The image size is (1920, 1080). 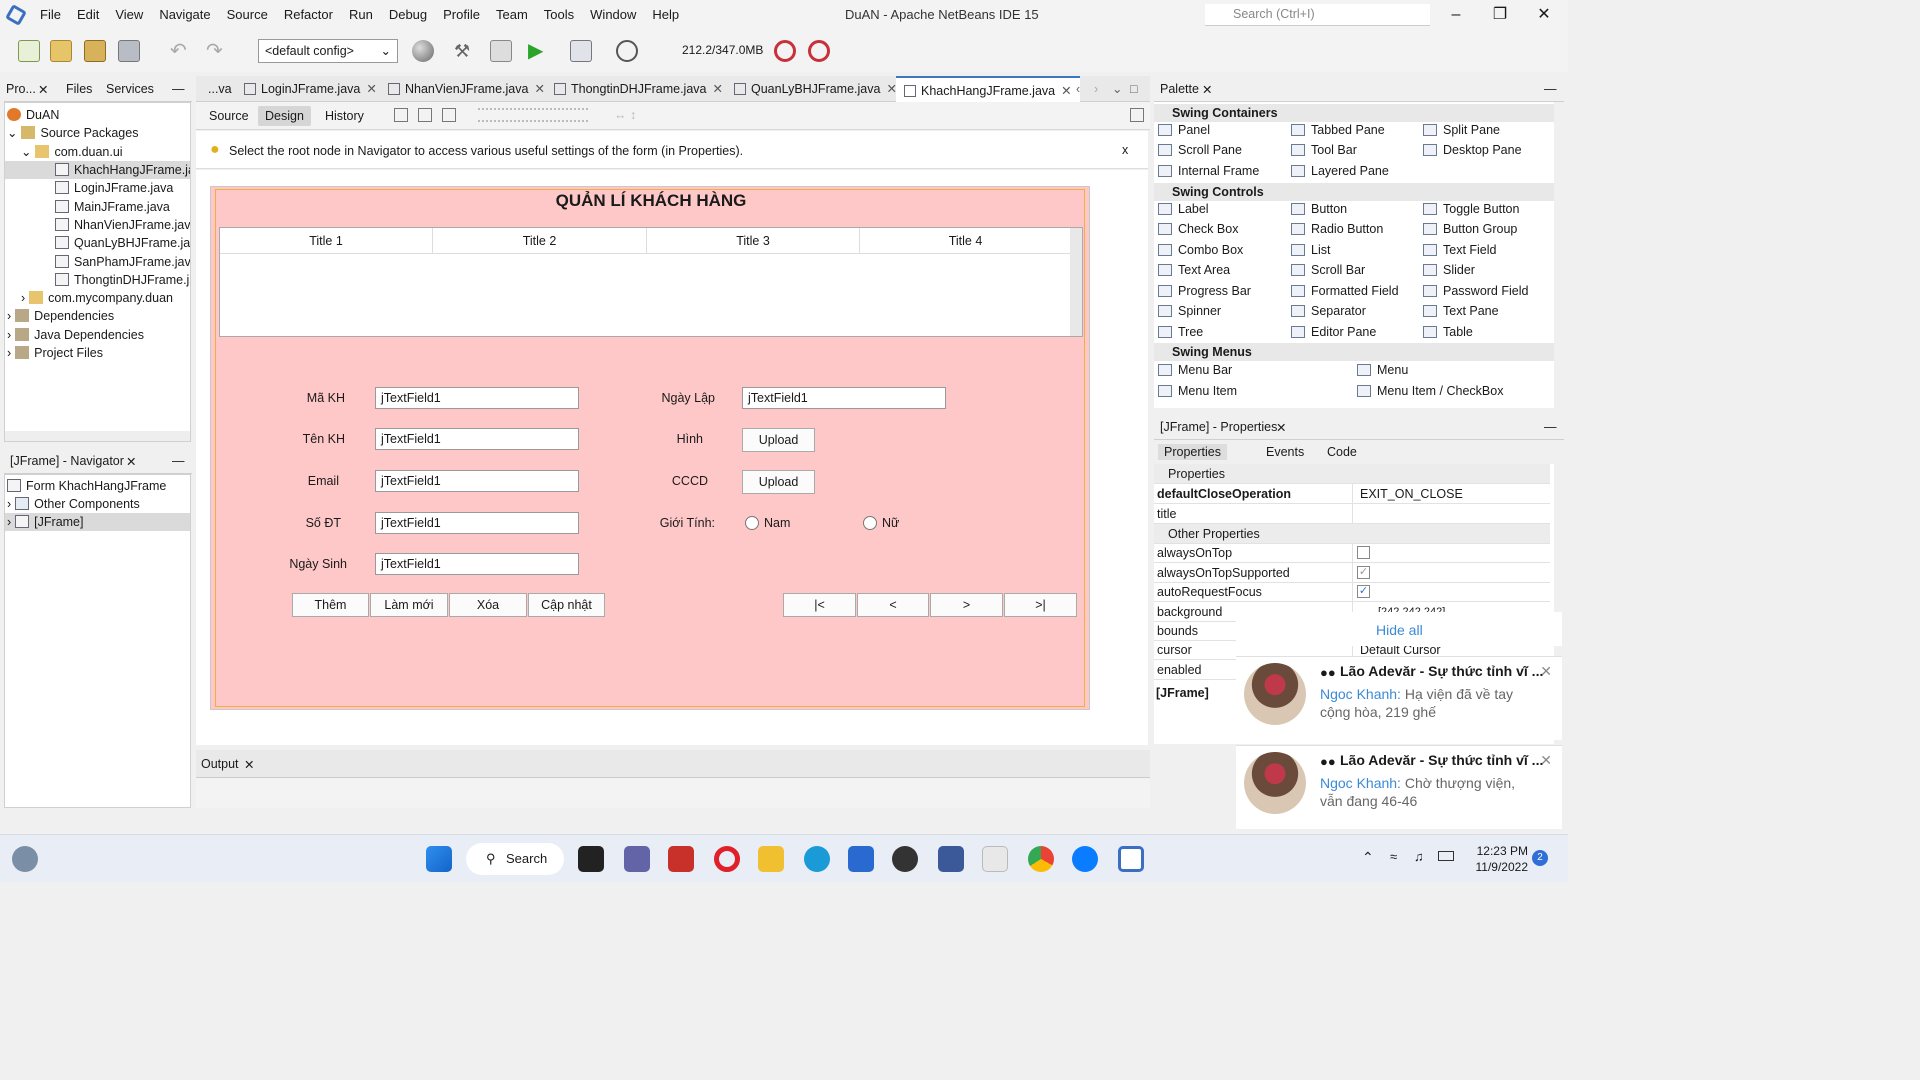 What do you see at coordinates (220, 89) in the screenshot?
I see `tab-file-overflow: ...va` at bounding box center [220, 89].